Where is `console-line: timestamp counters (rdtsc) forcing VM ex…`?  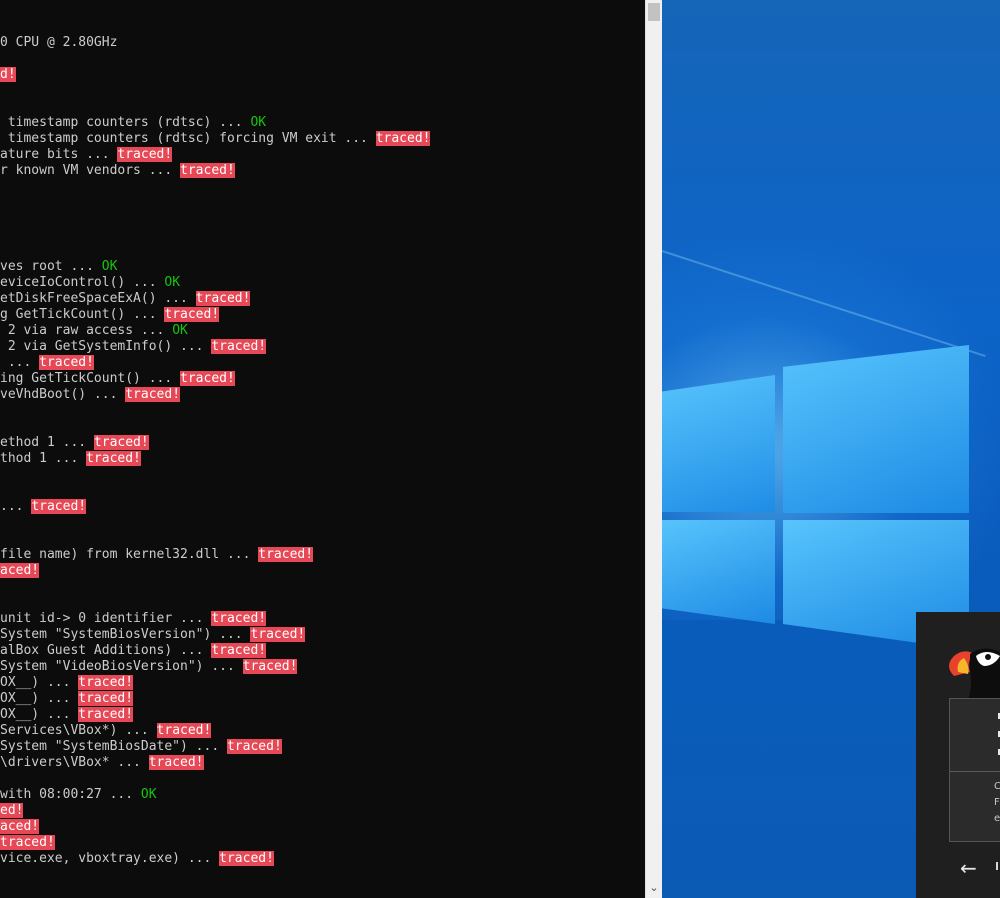
console-line: timestamp counters (rdtsc) forcing VM ex… is located at coordinates (215, 139).